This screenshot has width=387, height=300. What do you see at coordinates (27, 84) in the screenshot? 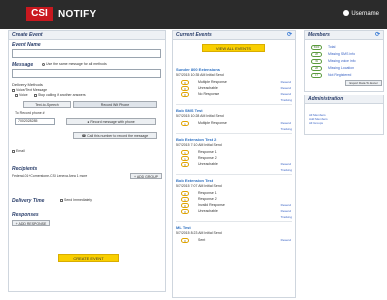
I see `delivery-methods-label: Delivery Methods` at bounding box center [27, 84].